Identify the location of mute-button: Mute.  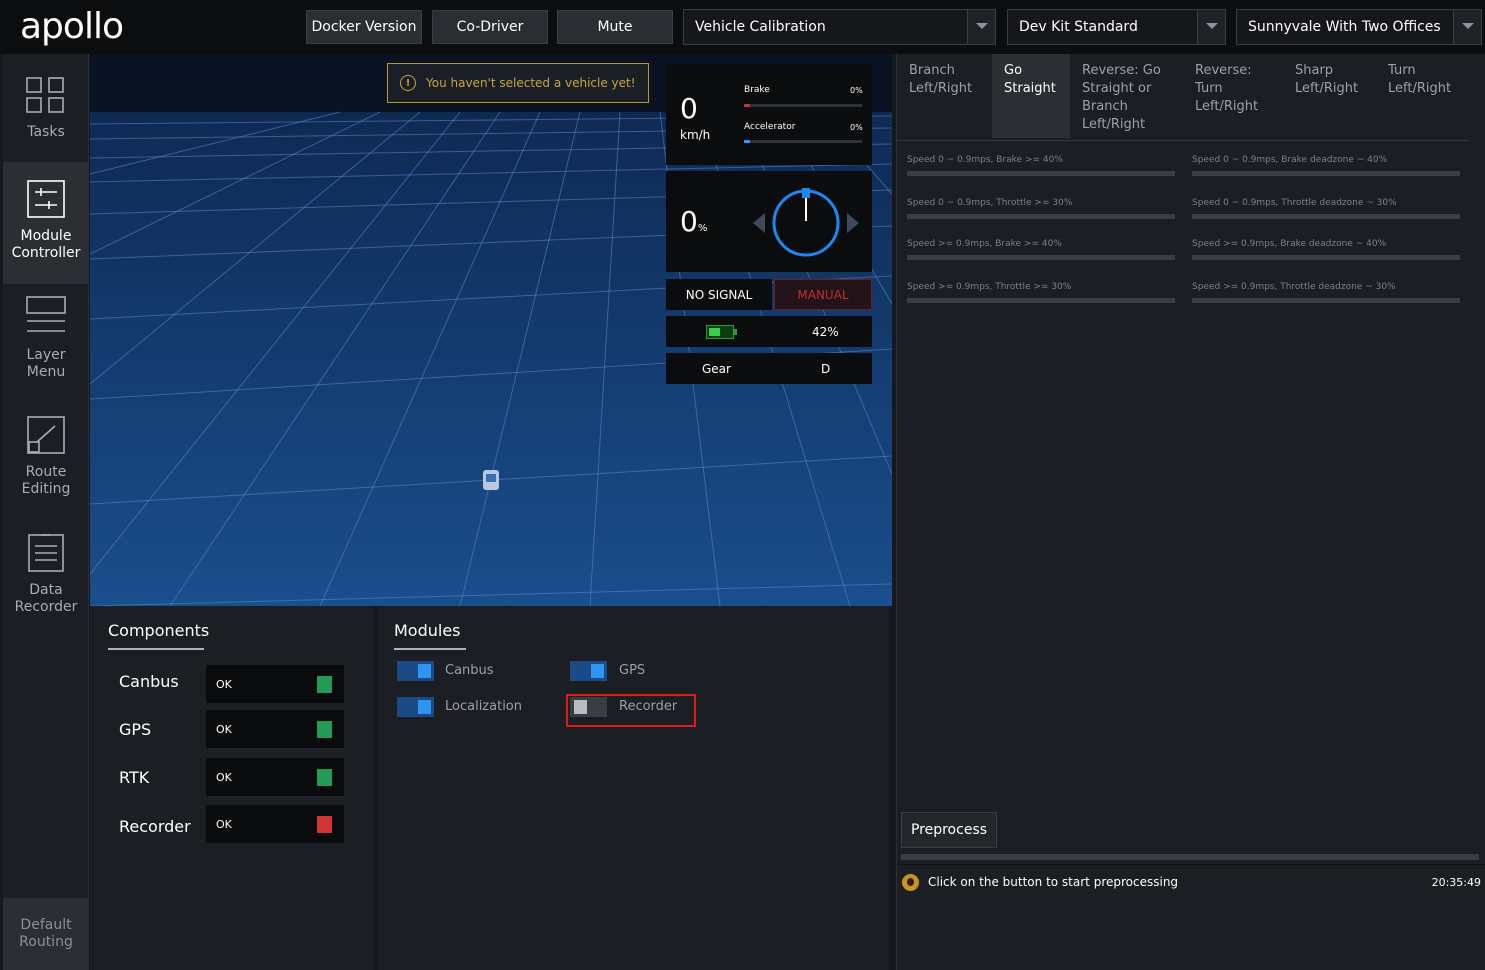
(615, 27).